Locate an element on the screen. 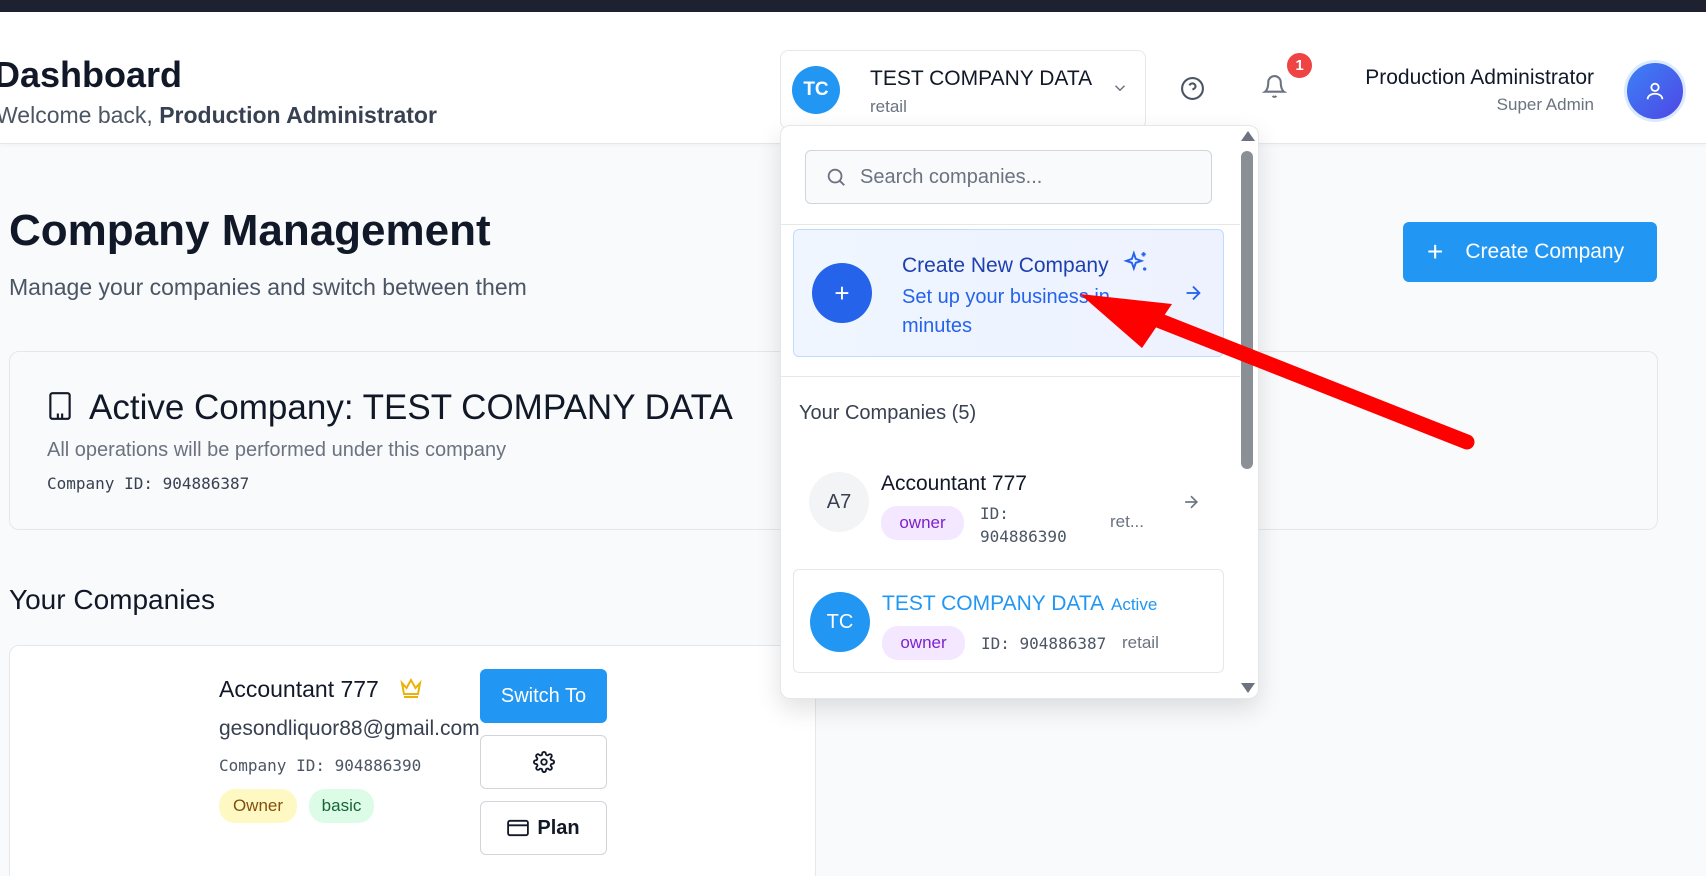  user-name: Production Administrator is located at coordinates (1479, 77).